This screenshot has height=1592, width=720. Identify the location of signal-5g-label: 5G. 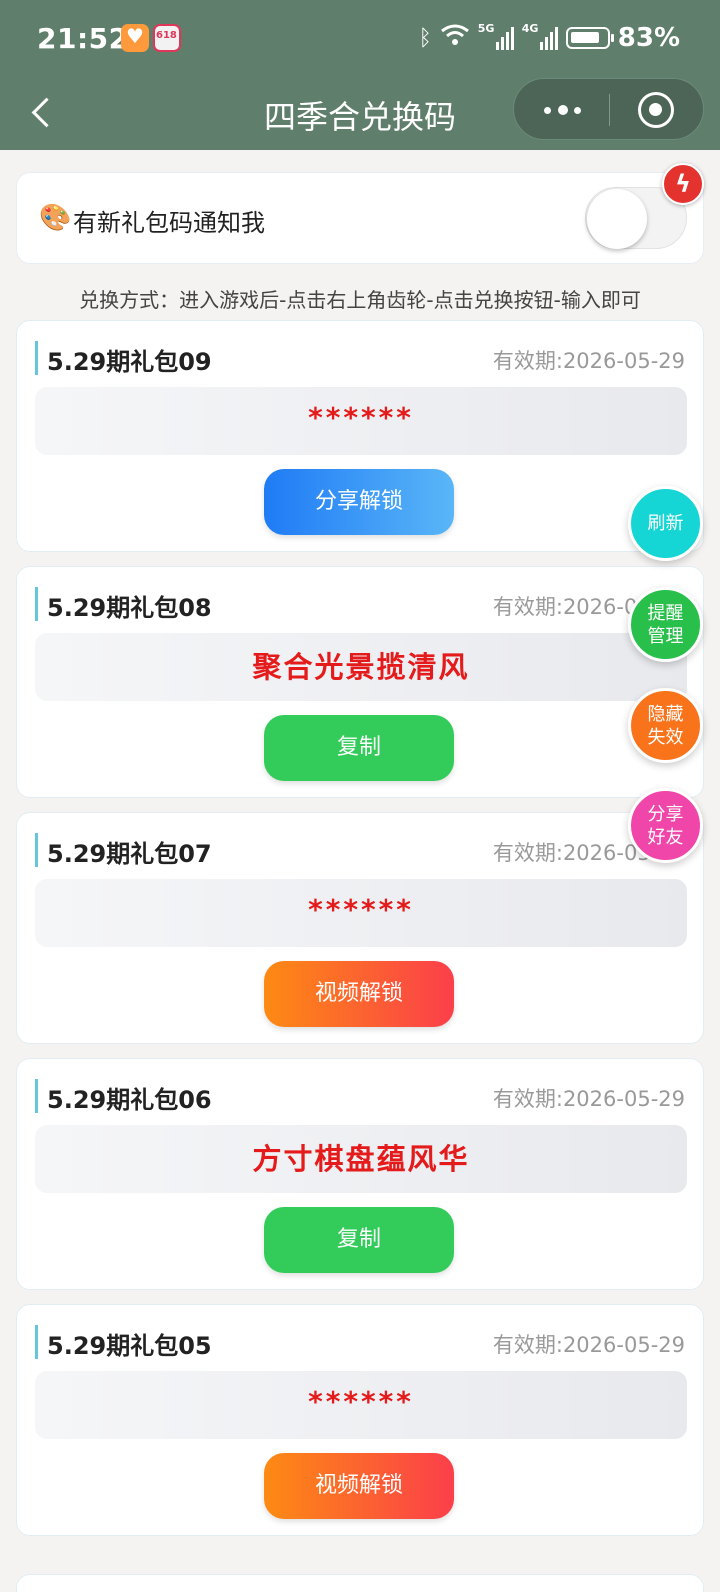
(486, 28).